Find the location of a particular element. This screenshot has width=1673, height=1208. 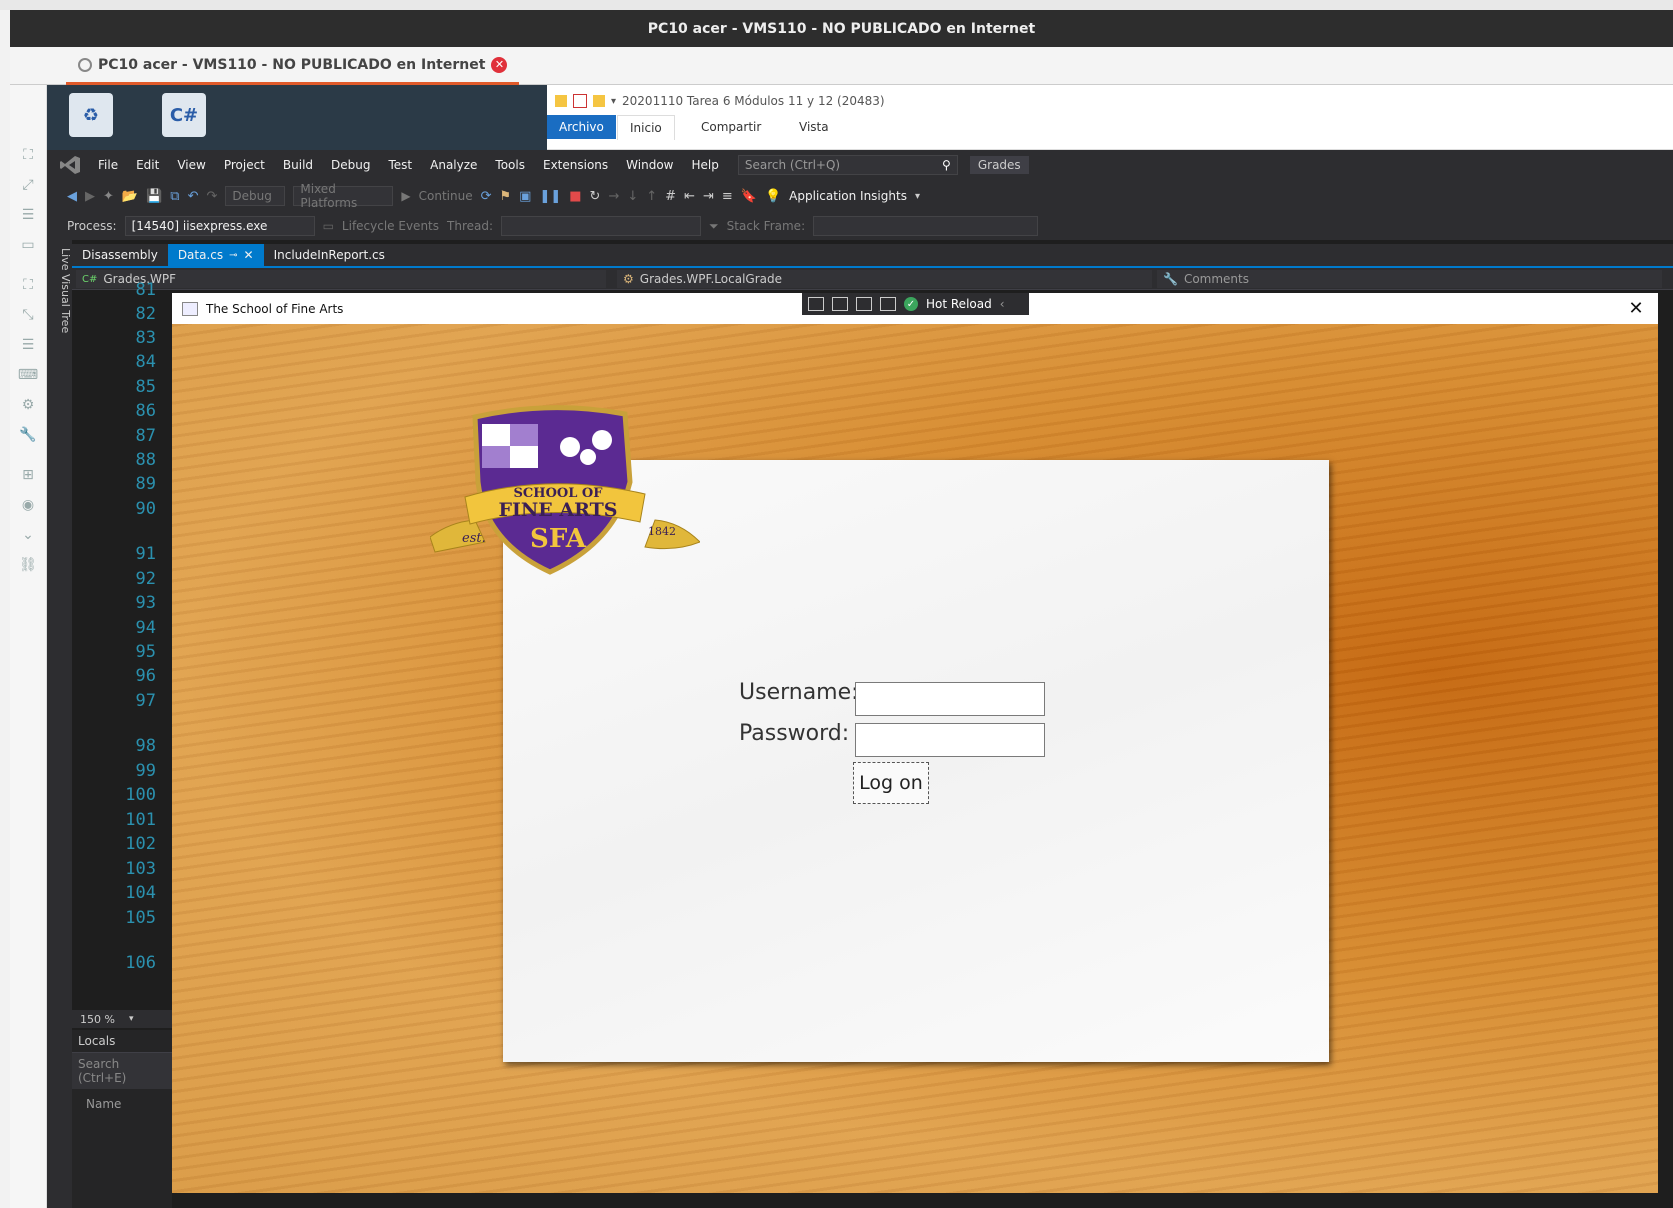

menu-test: Test is located at coordinates (400, 165).